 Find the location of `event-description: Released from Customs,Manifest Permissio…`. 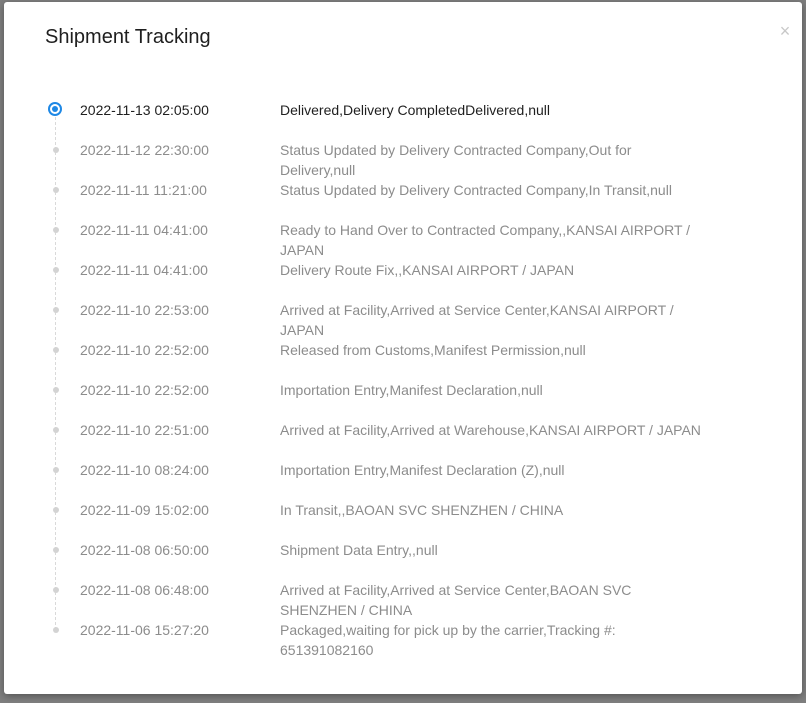

event-description: Released from Customs,Manifest Permissio… is located at coordinates (433, 350).